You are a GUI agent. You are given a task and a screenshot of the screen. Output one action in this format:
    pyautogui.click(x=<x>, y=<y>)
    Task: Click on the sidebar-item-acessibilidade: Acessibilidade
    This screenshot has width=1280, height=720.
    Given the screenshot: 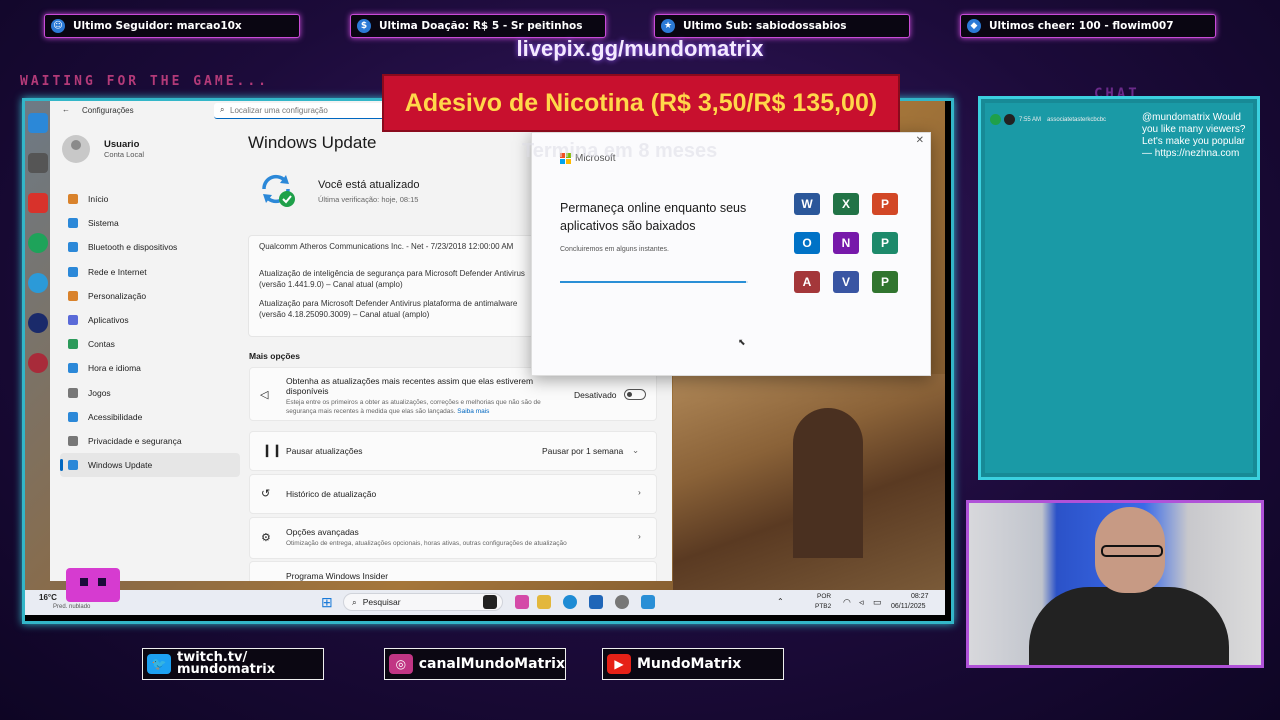 What is the action you would take?
    pyautogui.click(x=150, y=417)
    